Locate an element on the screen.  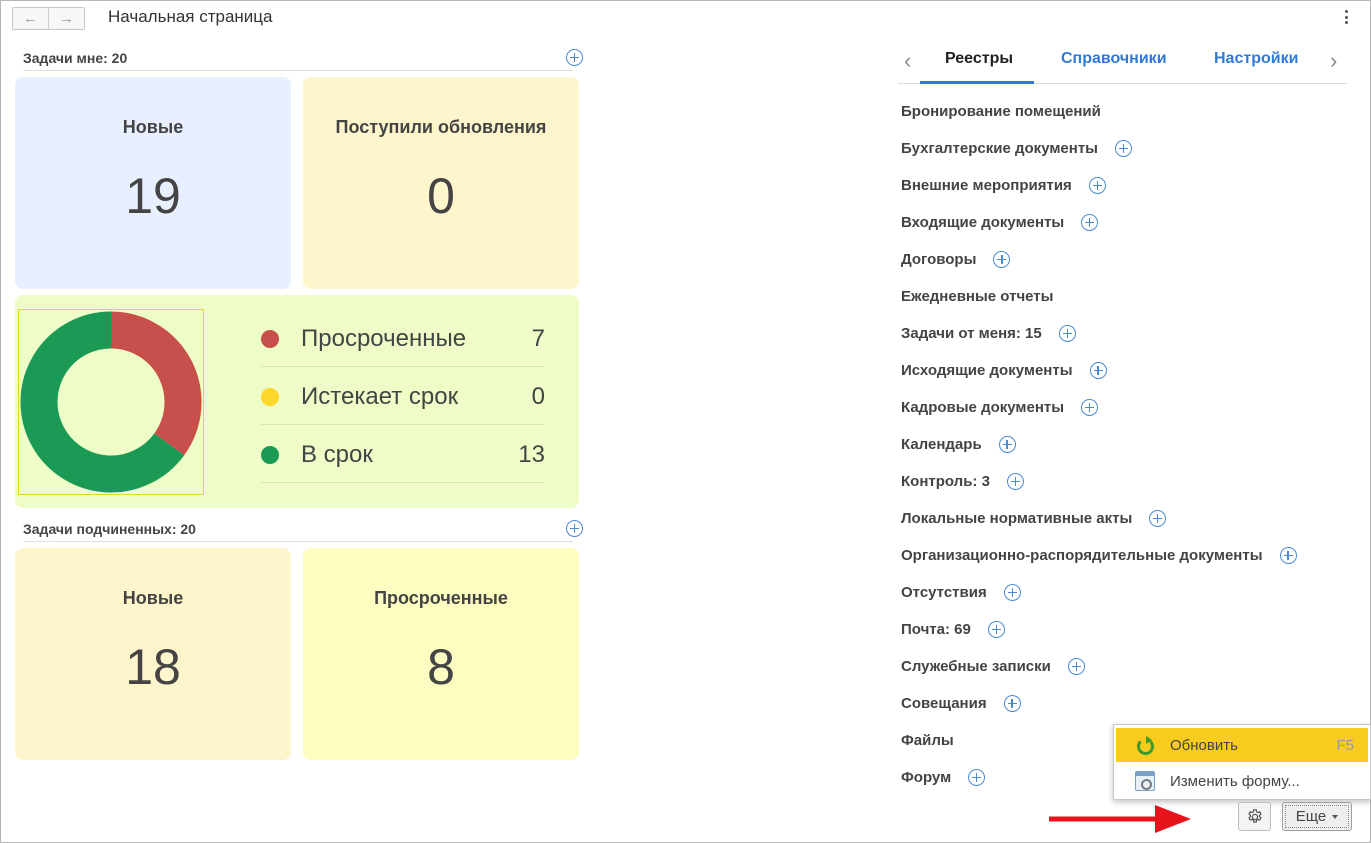
donut-chart-frame is located at coordinates (111, 402).